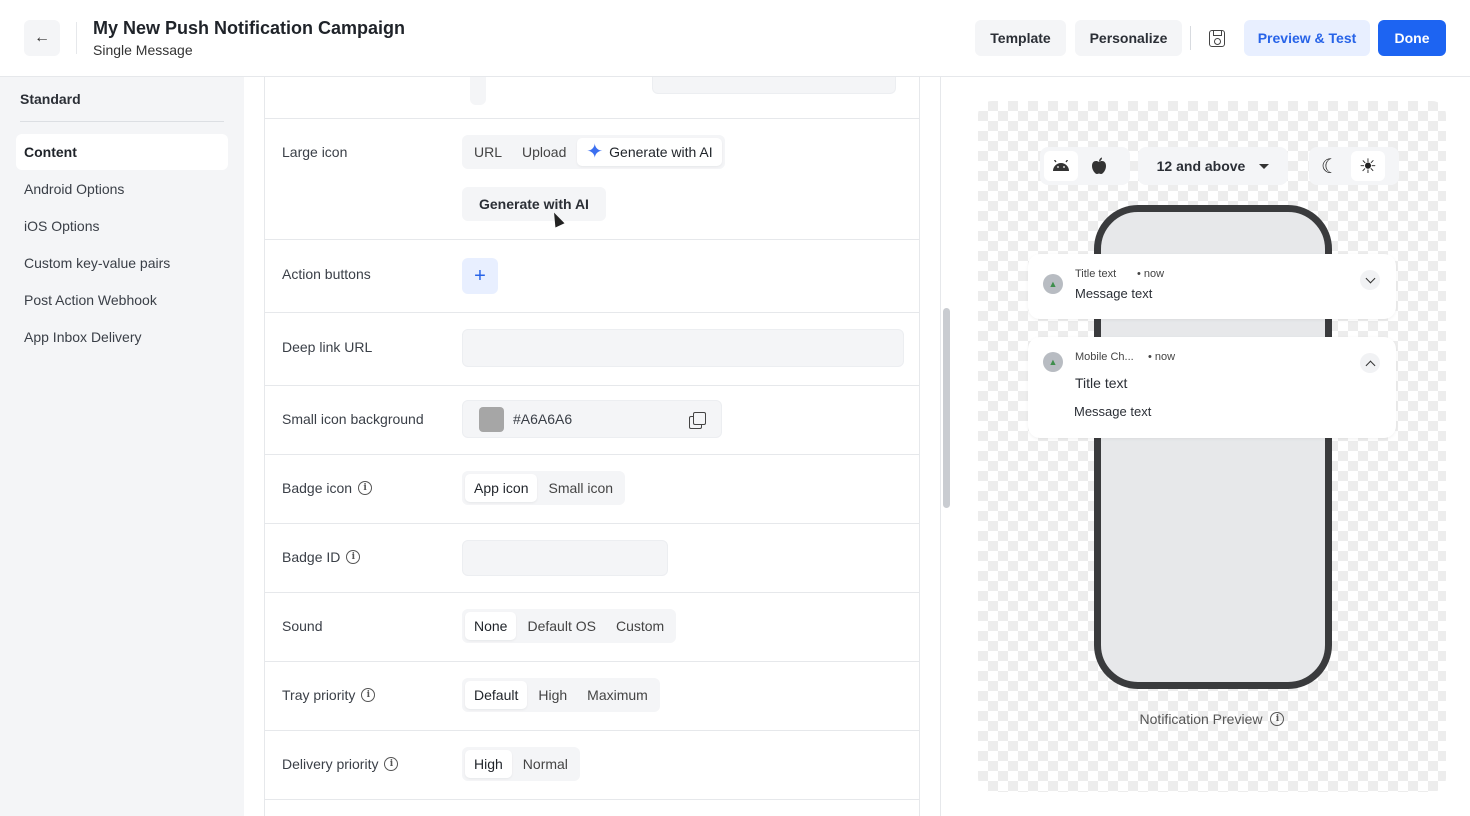 This screenshot has height=816, width=1470. I want to click on apple-icon, so click(1099, 165).